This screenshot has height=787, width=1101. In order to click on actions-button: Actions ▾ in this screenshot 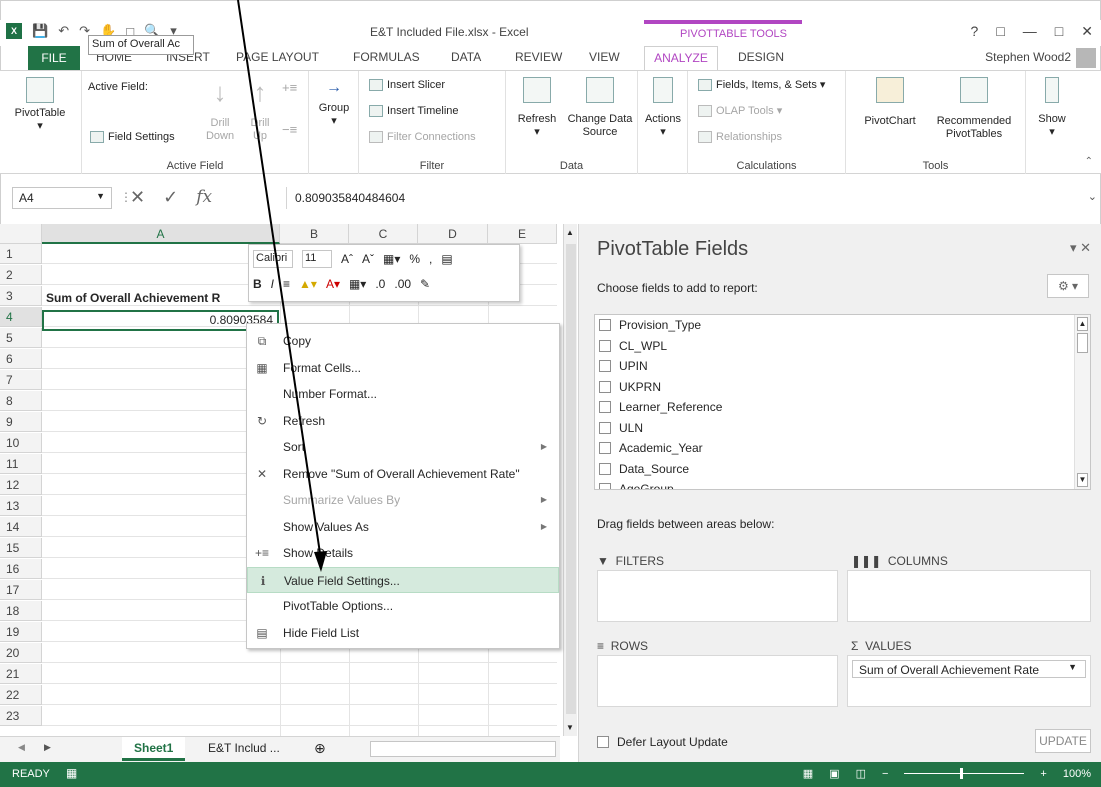, I will do `click(663, 108)`.